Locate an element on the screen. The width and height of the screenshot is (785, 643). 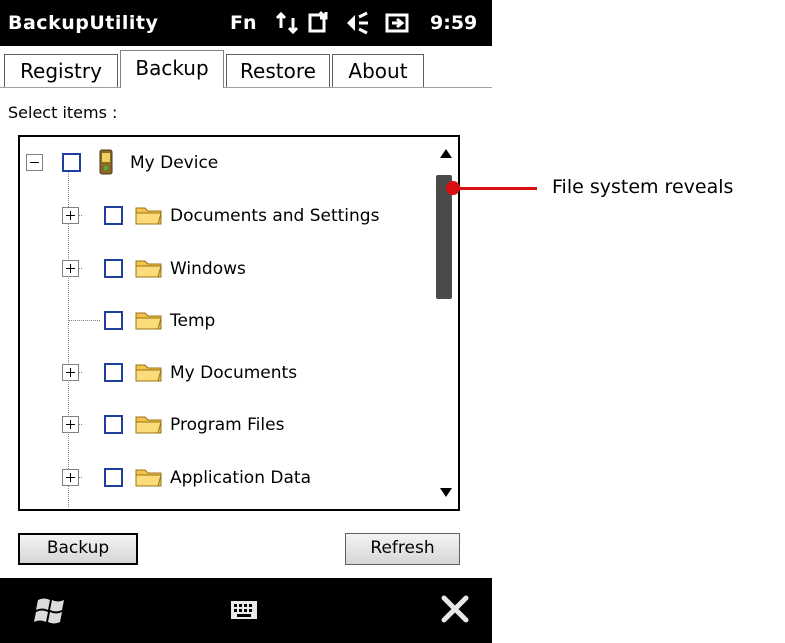
callout-text: File system reveals is located at coordinates (643, 187).